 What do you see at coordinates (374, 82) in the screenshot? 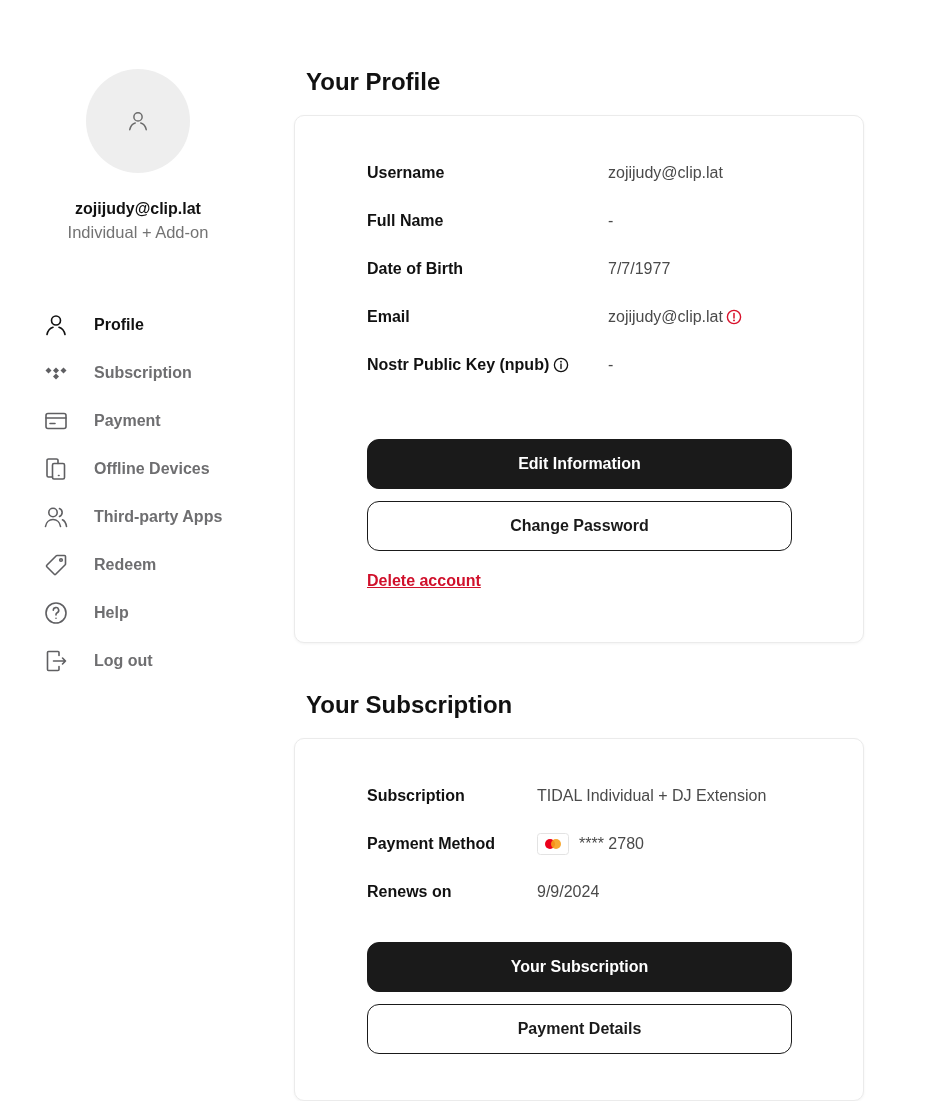
I see `section-title: Your Profile` at bounding box center [374, 82].